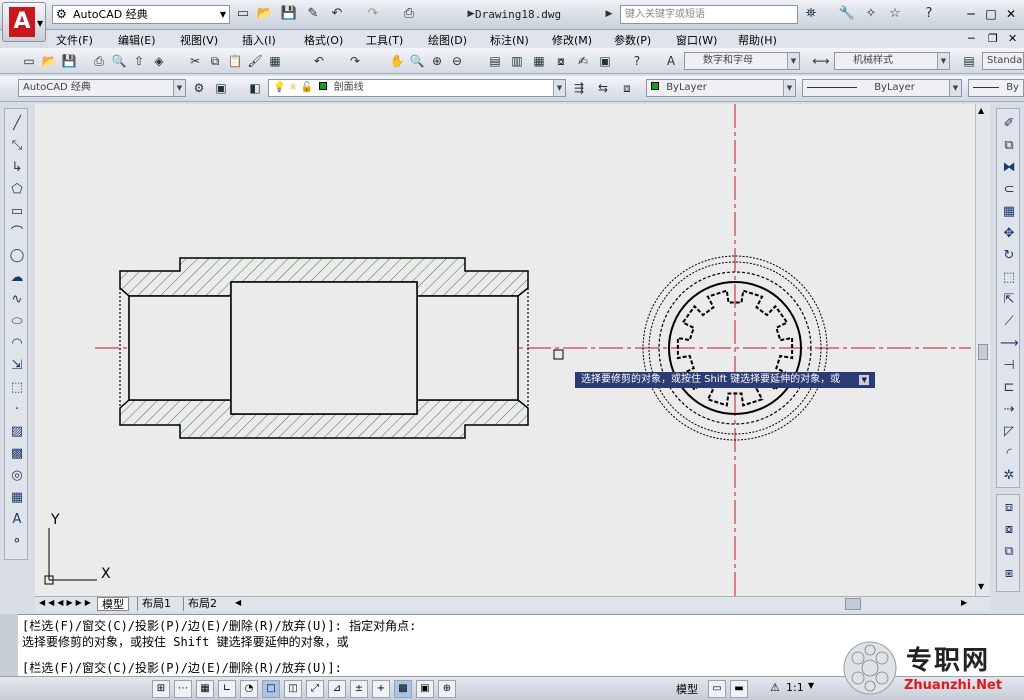 The width and height of the screenshot is (1024, 700). Describe the element at coordinates (1009, 168) in the screenshot. I see `mirror-icon: ⧓` at that location.